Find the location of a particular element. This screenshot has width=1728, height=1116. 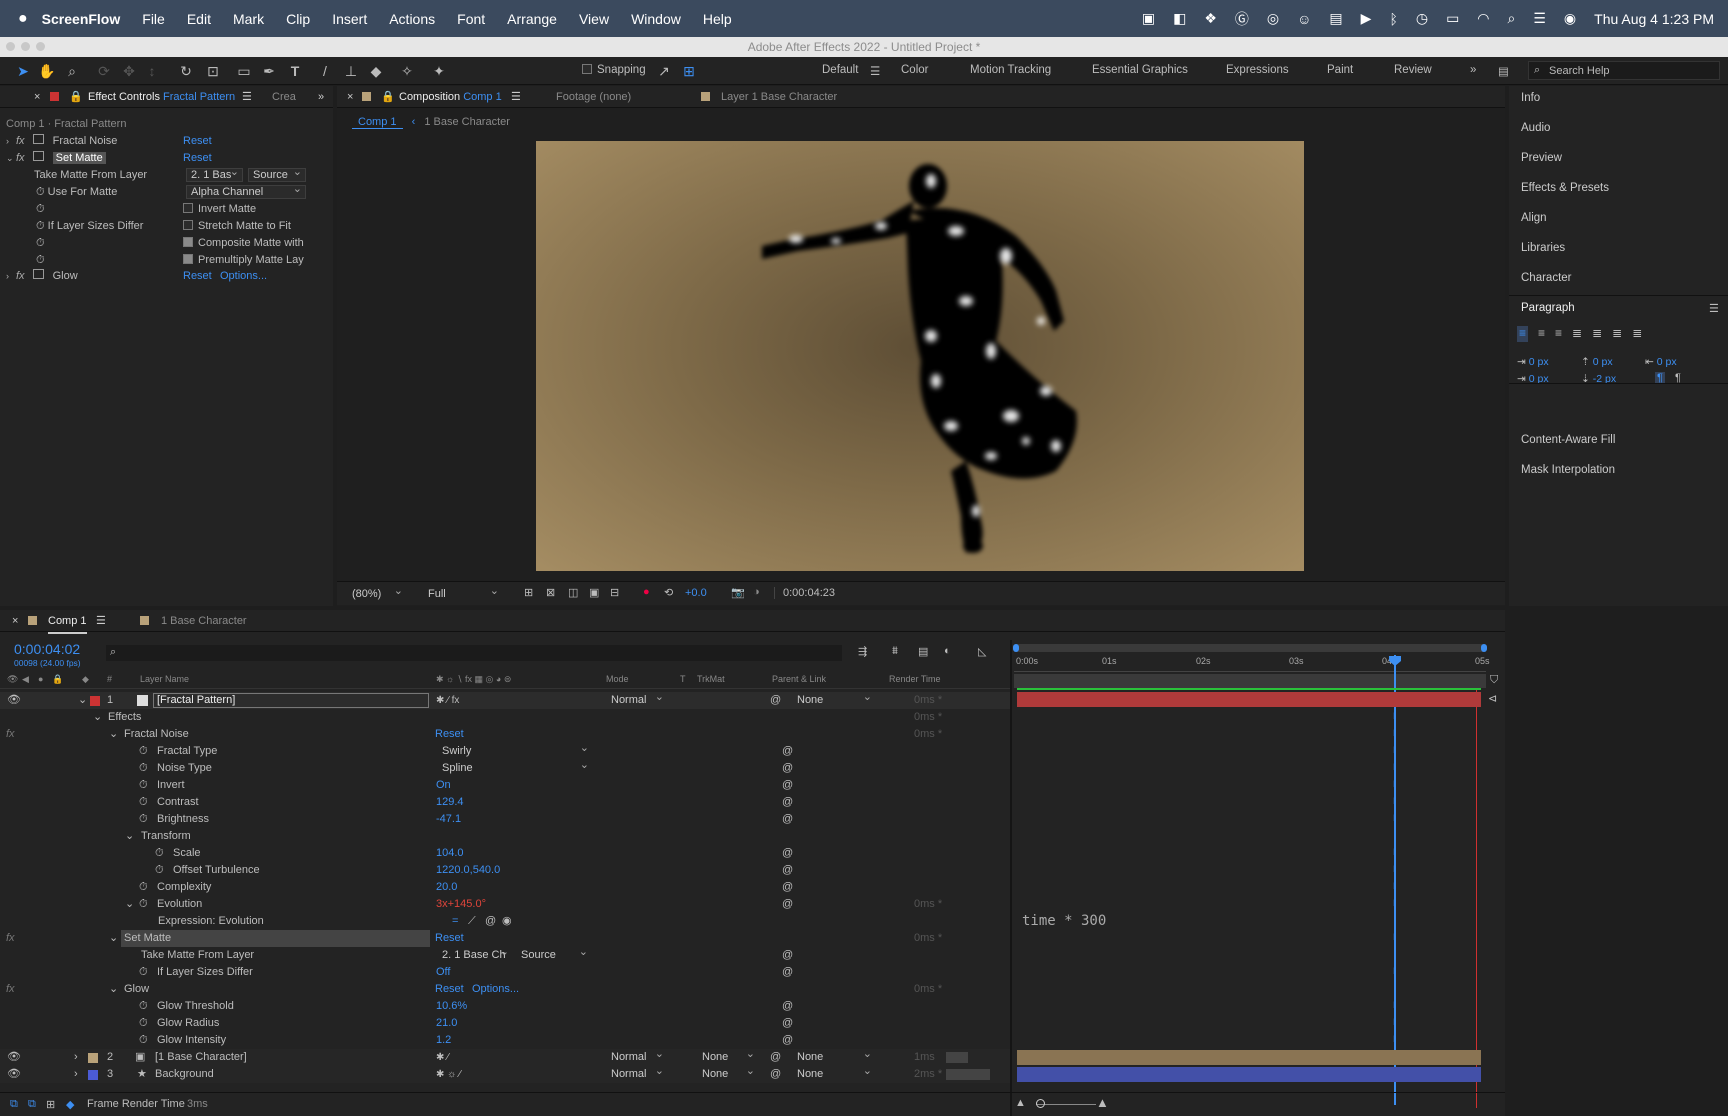

collapse-icon: ⌄ is located at coordinates (97, 717).